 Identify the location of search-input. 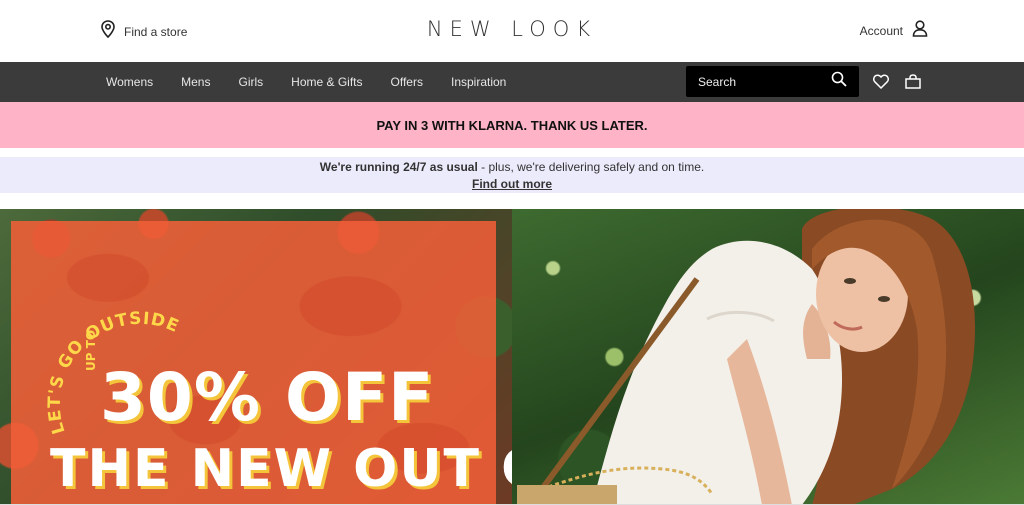
(758, 81).